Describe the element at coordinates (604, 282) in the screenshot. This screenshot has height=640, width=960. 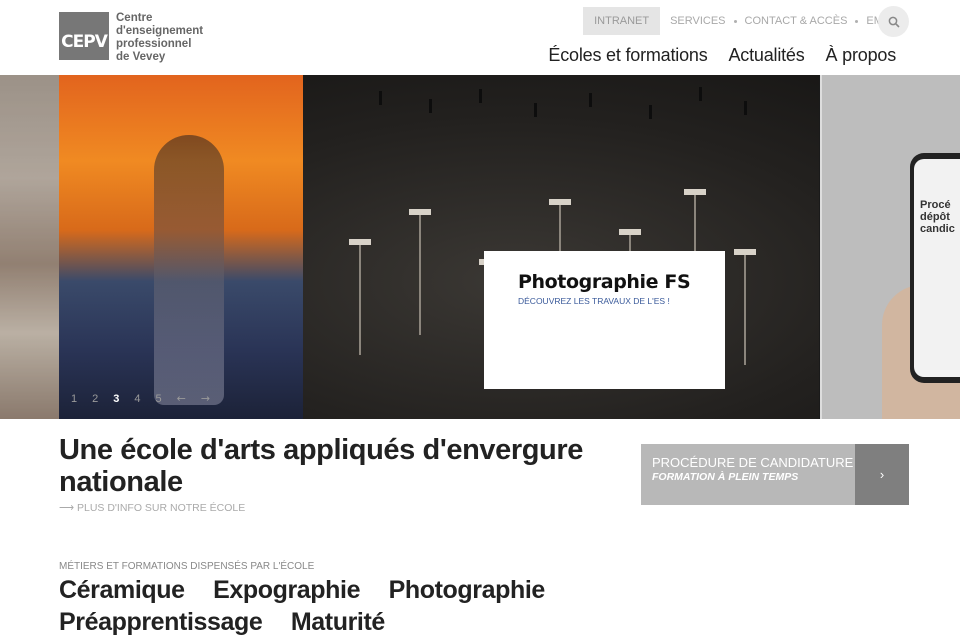
I see `slide-caption-title: Photographie FS` at that location.